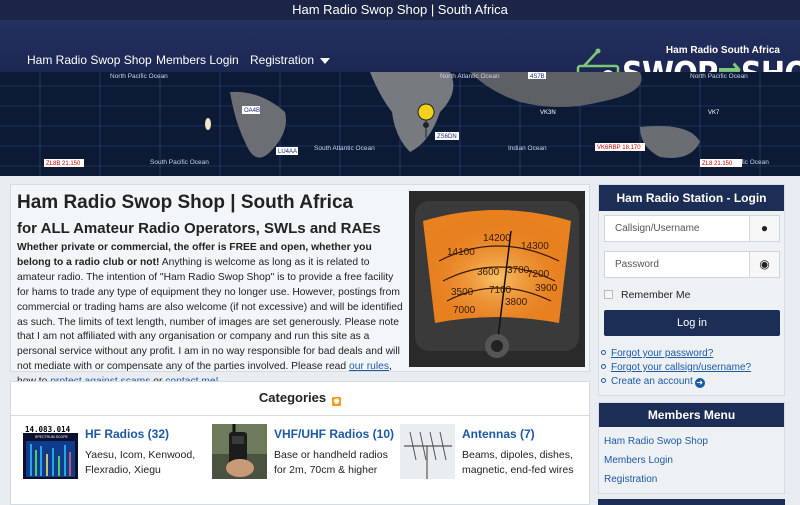 Image resolution: width=800 pixels, height=505 pixels. I want to click on map-callout: VK3N, so click(548, 113).